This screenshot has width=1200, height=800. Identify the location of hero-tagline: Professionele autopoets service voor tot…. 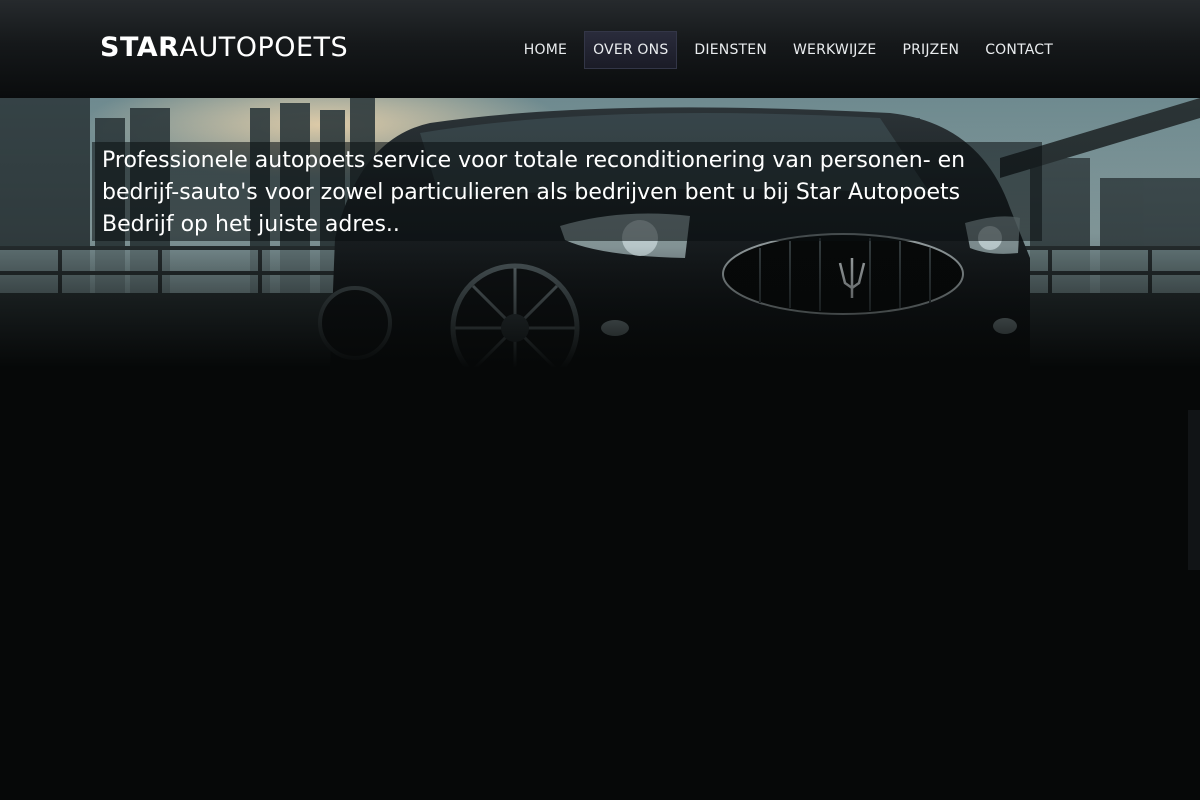
(567, 191).